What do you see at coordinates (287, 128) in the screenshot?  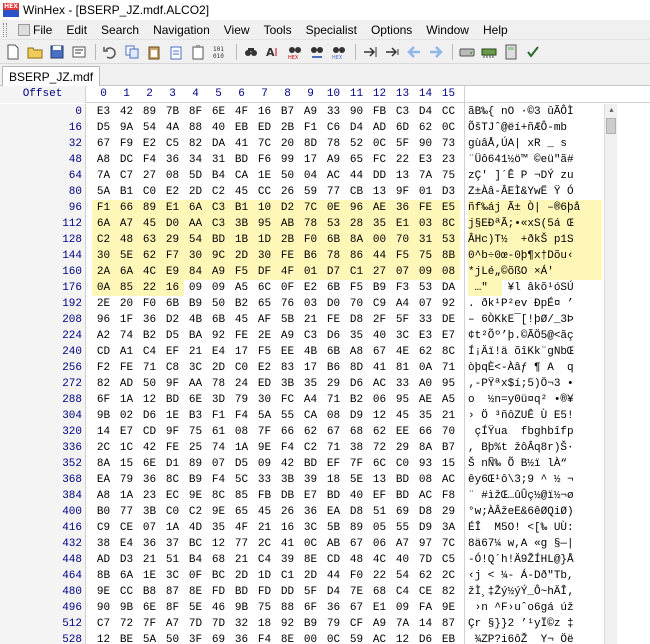 I see `hex-byte: 2B` at bounding box center [287, 128].